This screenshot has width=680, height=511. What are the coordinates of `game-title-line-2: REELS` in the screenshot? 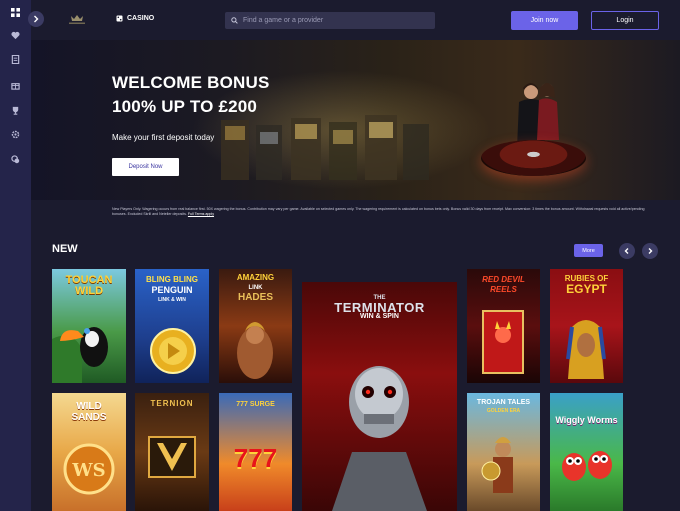 It's located at (503, 289).